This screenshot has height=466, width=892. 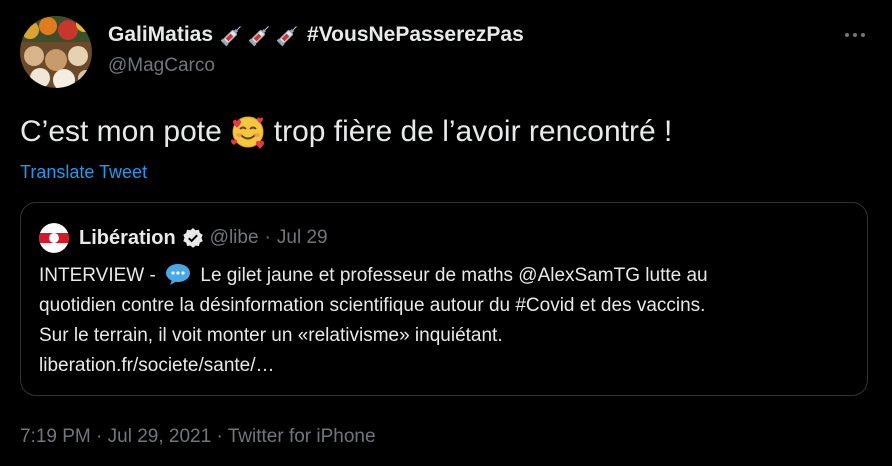 I want to click on author-name-row: GaliMatias #VousNePasserezPas, so click(x=316, y=35).